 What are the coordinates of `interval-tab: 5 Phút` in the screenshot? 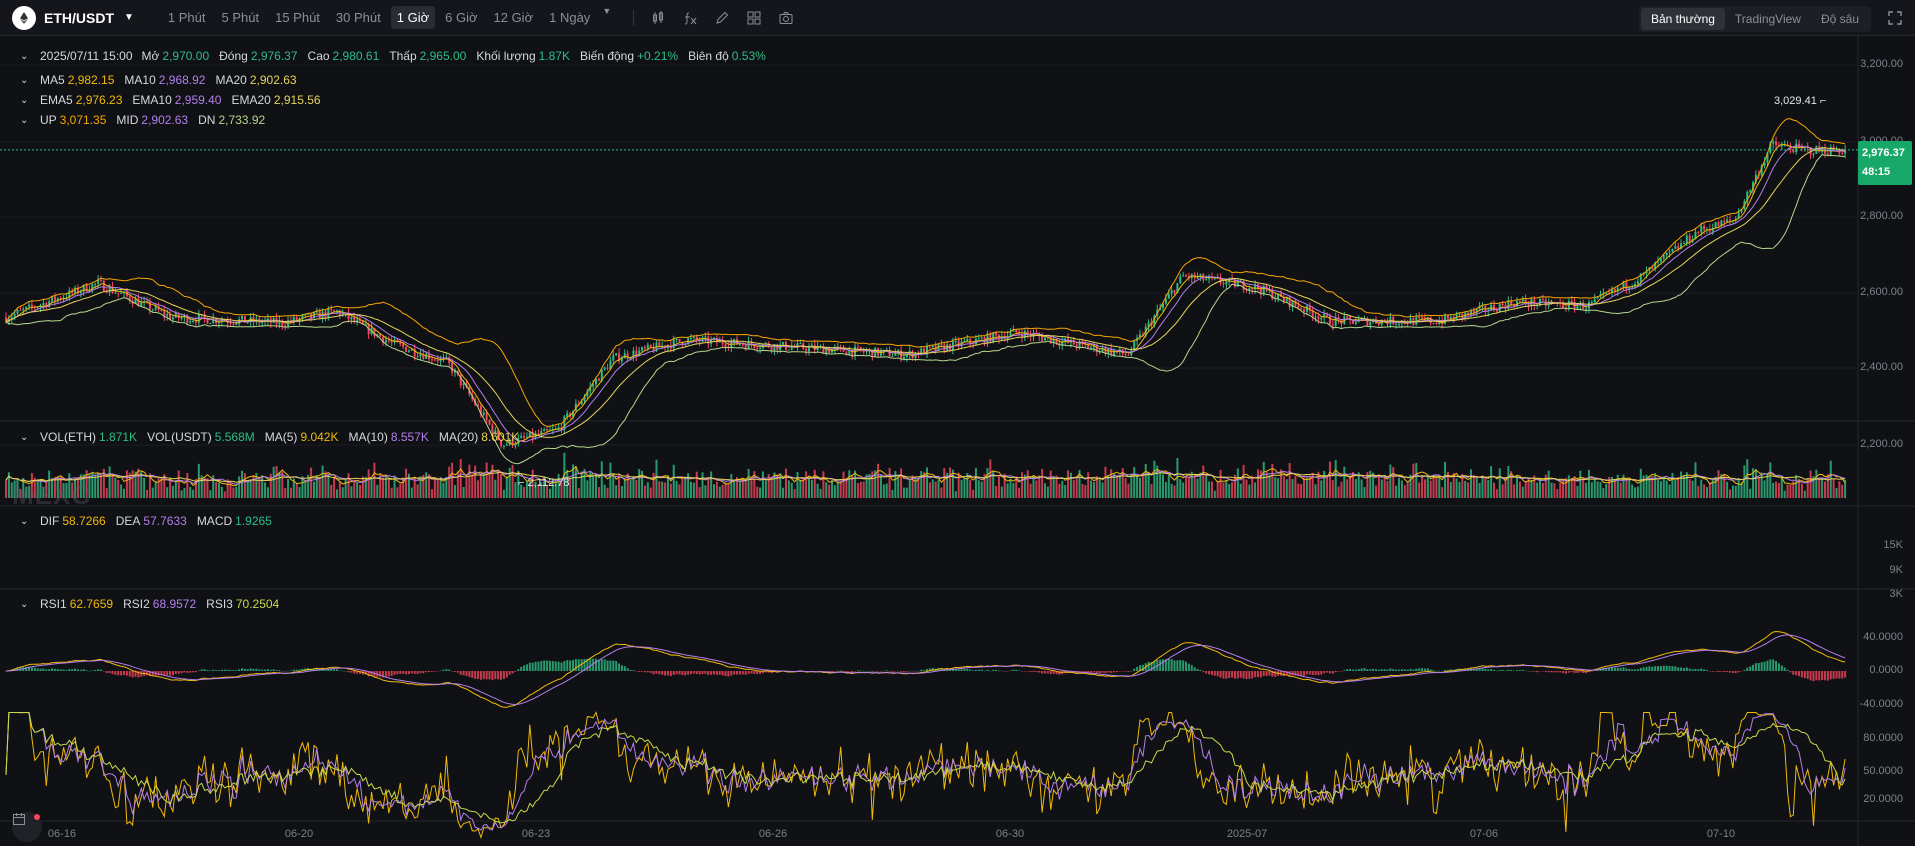 It's located at (241, 17).